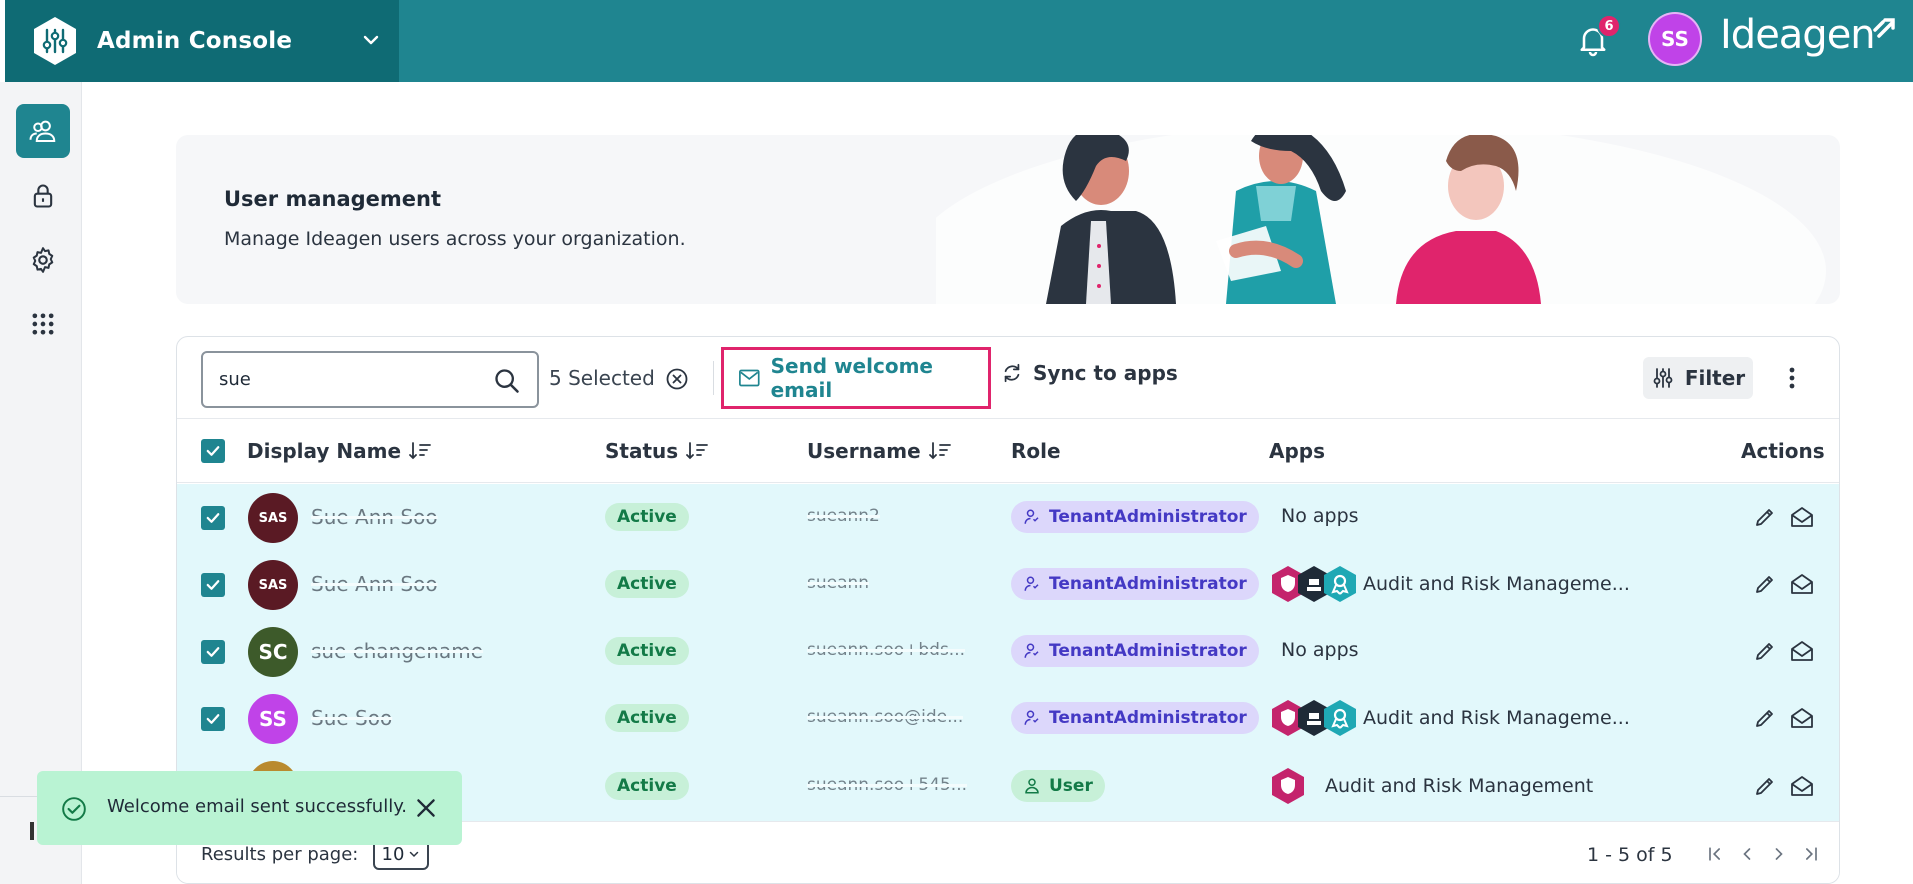 The height and width of the screenshot is (884, 1913). I want to click on sidebar-collapse-handle, so click(32, 831).